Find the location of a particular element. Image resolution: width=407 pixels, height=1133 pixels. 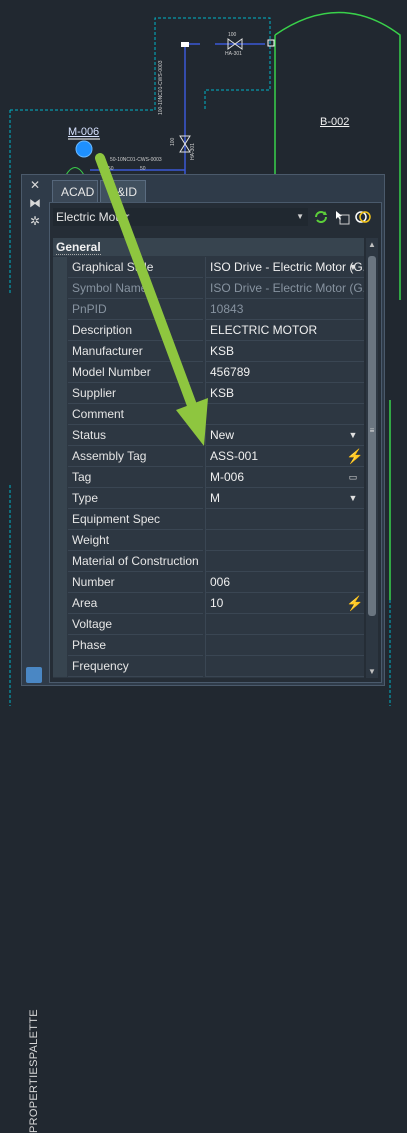

property-value: 10 ⚡ is located at coordinates (284, 603).